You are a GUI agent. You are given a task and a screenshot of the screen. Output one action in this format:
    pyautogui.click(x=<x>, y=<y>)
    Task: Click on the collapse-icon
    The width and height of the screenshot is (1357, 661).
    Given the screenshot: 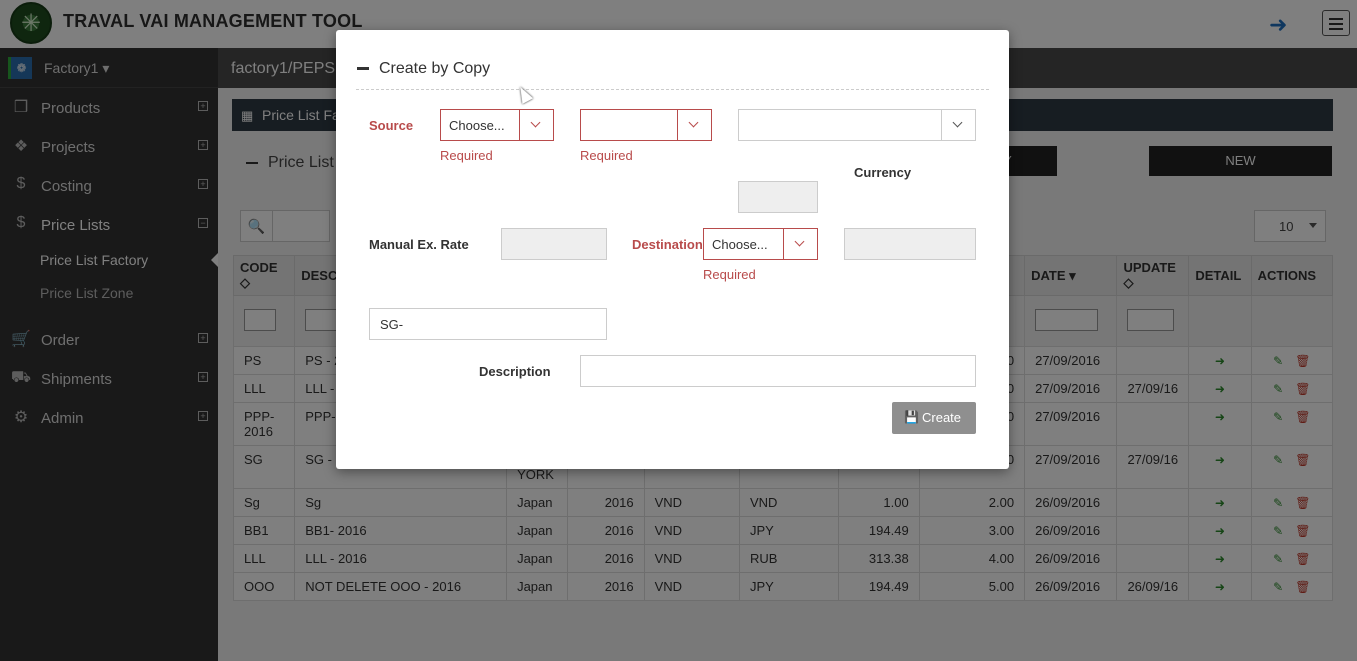 What is the action you would take?
    pyautogui.click(x=363, y=68)
    